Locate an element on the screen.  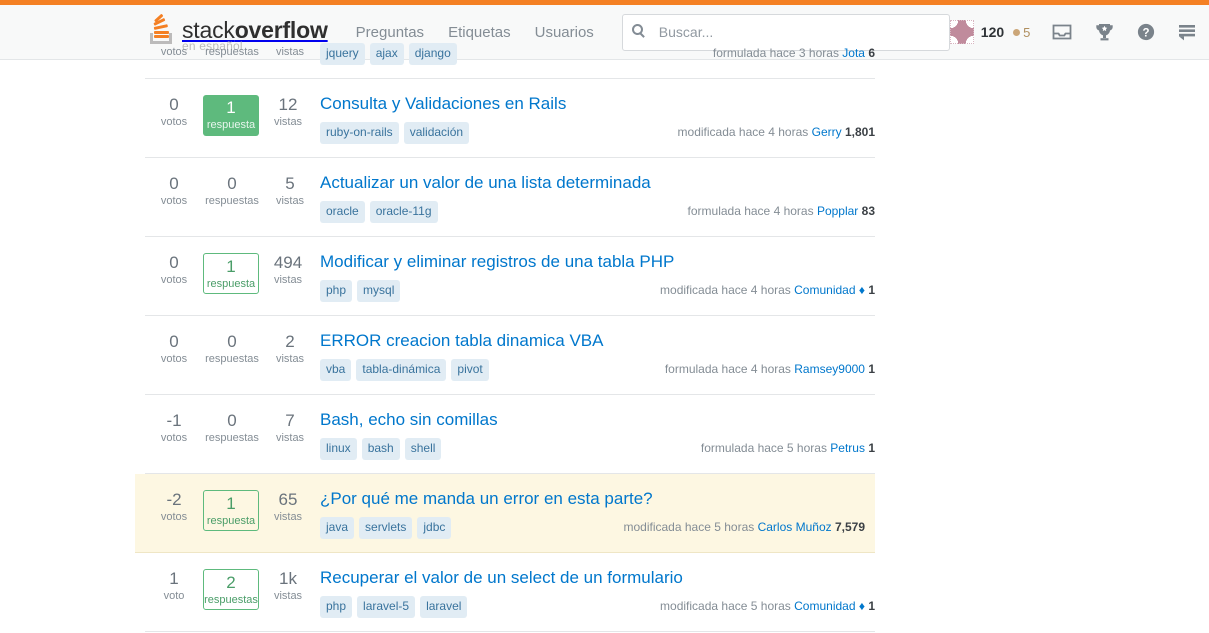
tag-servlets: servlets is located at coordinates (386, 528).